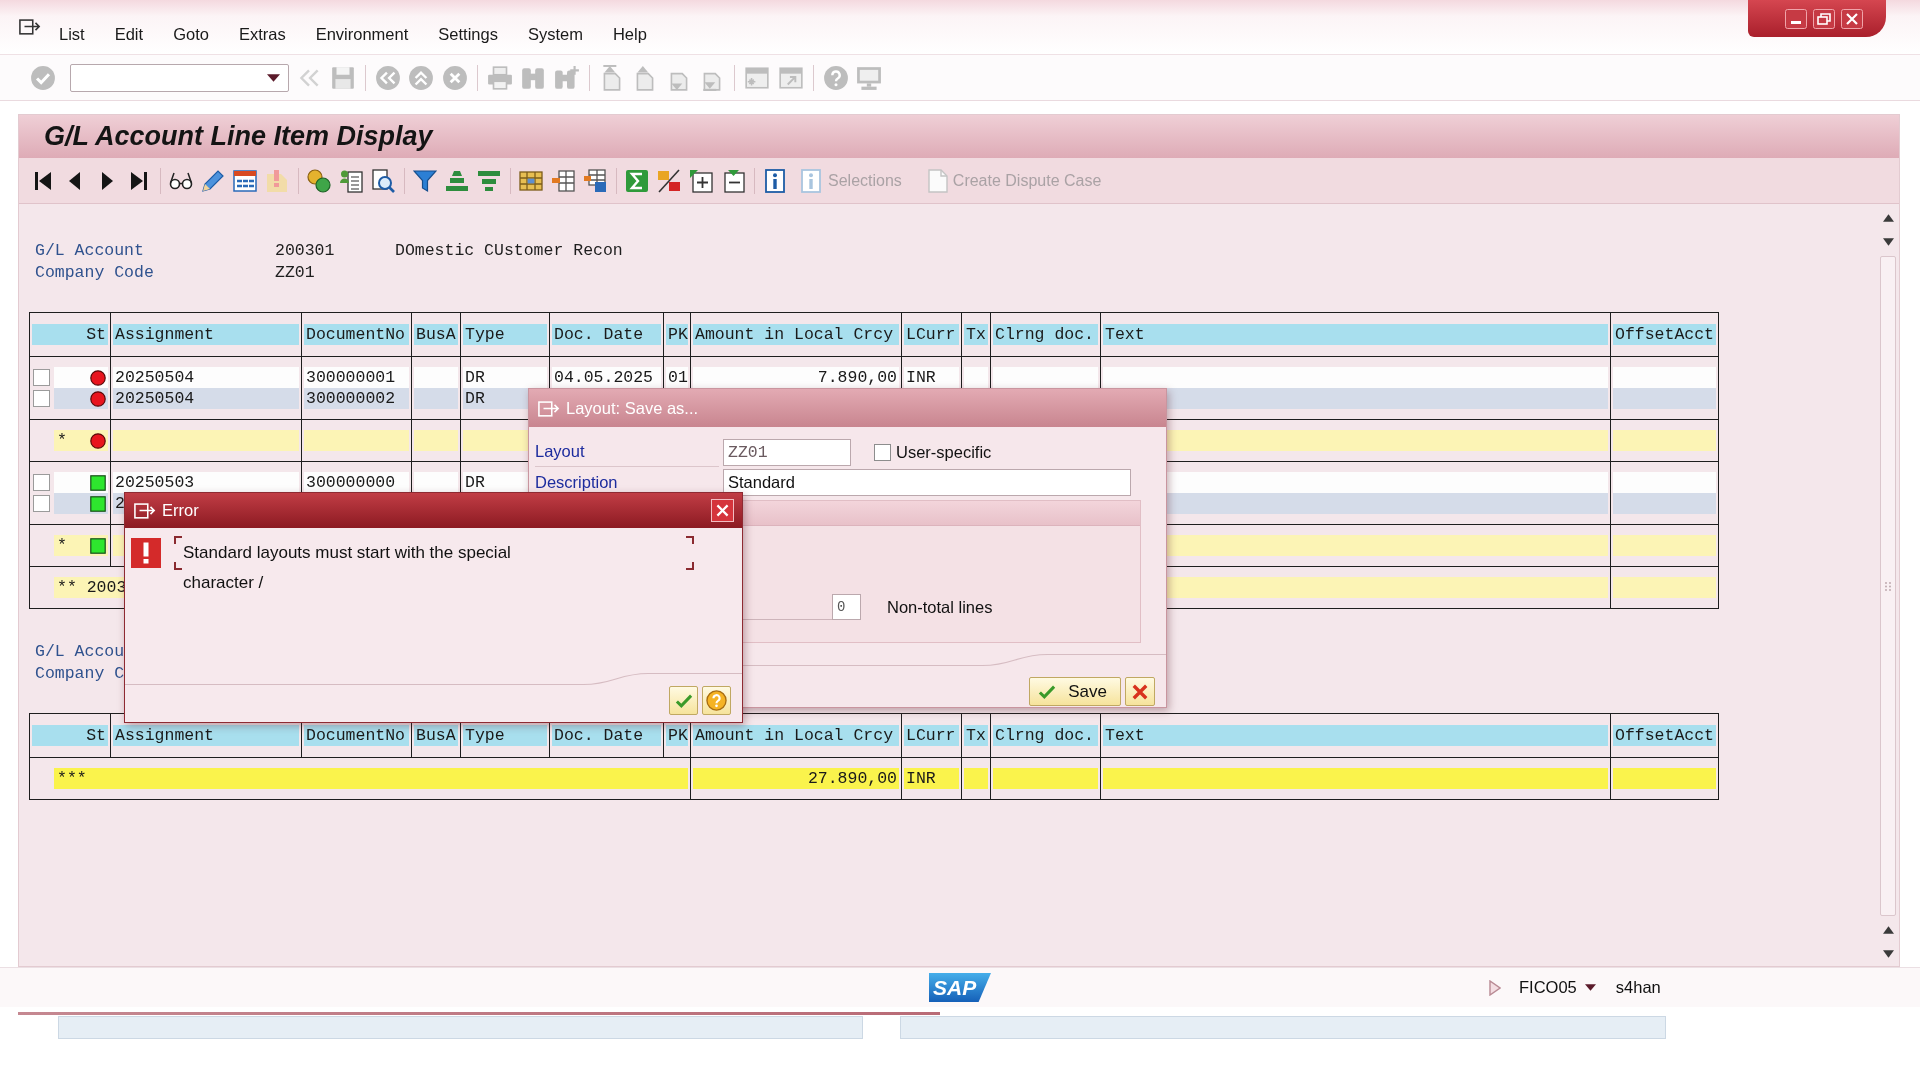 This screenshot has width=1920, height=1080. Describe the element at coordinates (595, 180) in the screenshot. I see `table-disk-icon` at that location.